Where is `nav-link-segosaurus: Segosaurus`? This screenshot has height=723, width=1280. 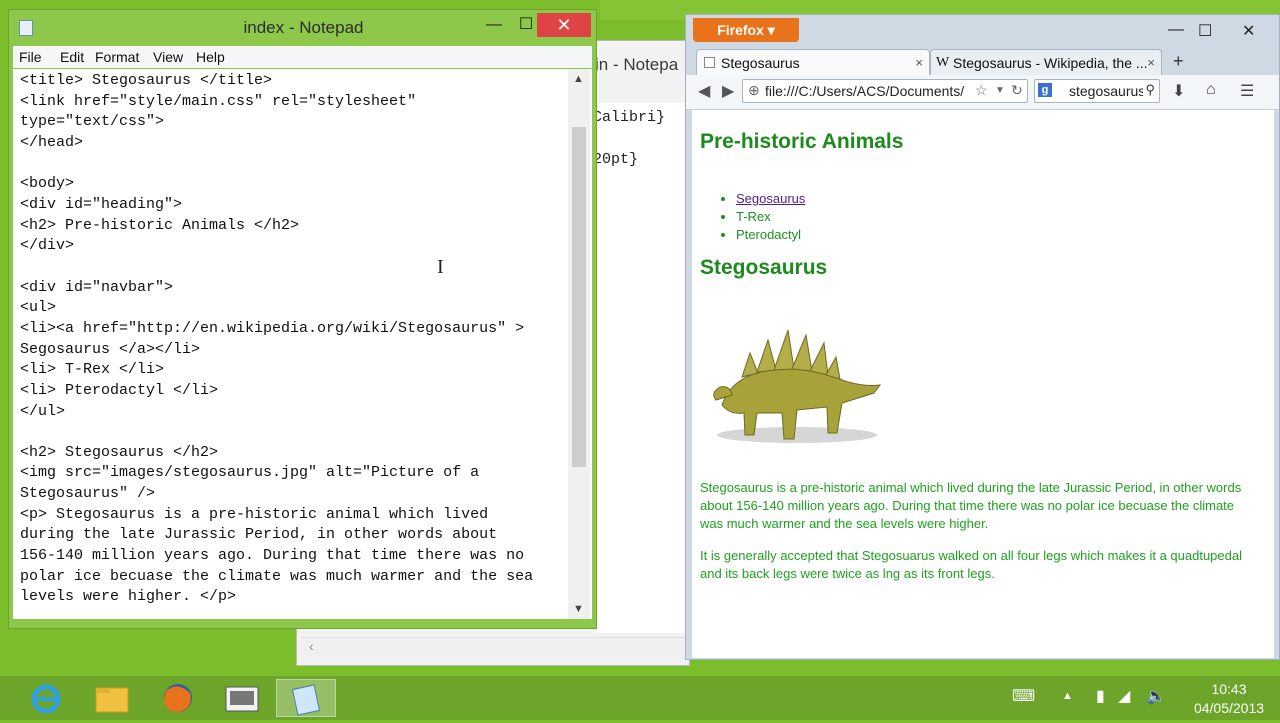 nav-link-segosaurus: Segosaurus is located at coordinates (770, 198).